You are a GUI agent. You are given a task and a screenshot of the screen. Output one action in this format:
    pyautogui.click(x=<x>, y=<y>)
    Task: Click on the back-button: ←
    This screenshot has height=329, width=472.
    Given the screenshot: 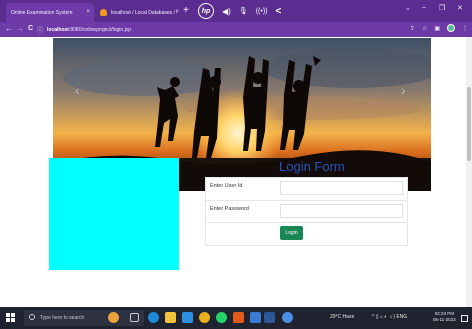 What is the action you would take?
    pyautogui.click(x=9, y=29)
    